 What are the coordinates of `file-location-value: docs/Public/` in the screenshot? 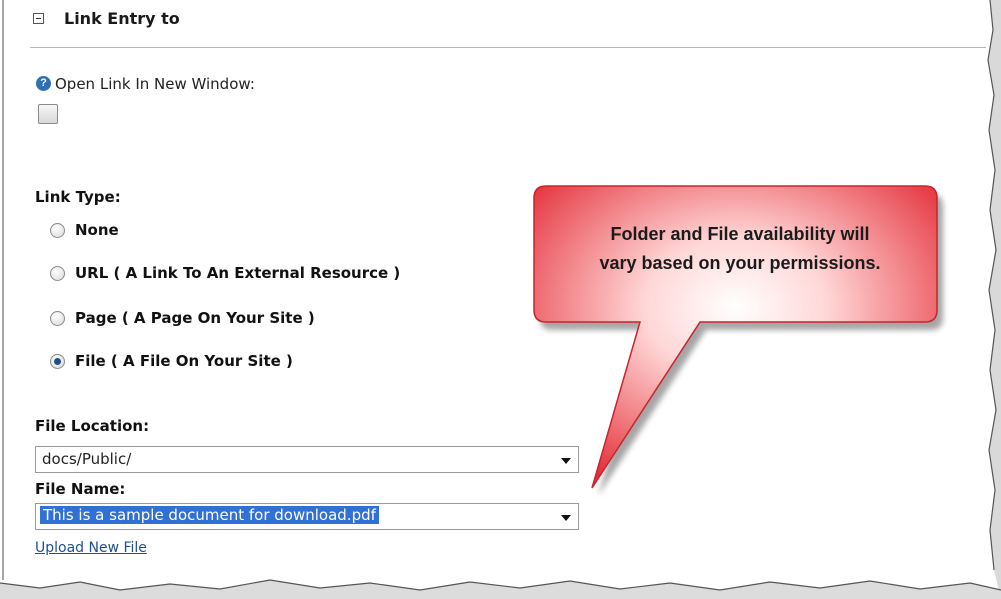 It's located at (87, 459).